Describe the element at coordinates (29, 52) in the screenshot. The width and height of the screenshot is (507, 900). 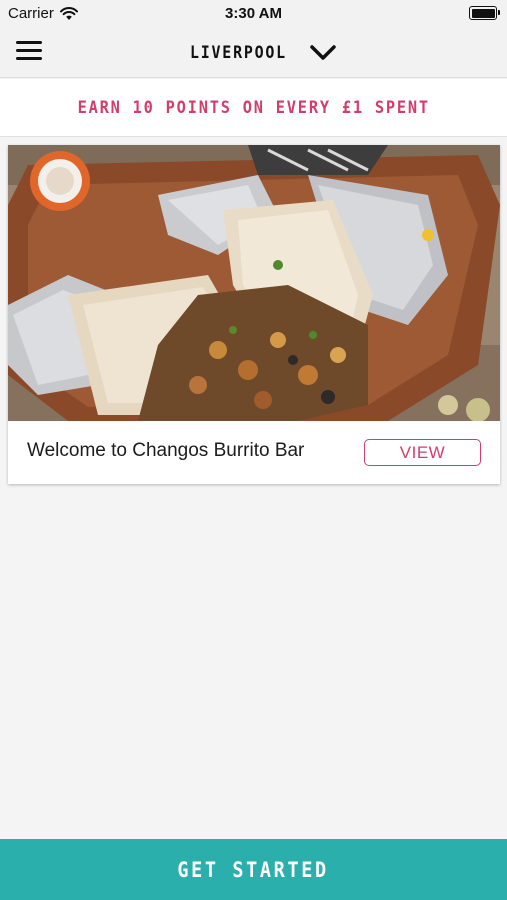
I see `menu-icon` at that location.